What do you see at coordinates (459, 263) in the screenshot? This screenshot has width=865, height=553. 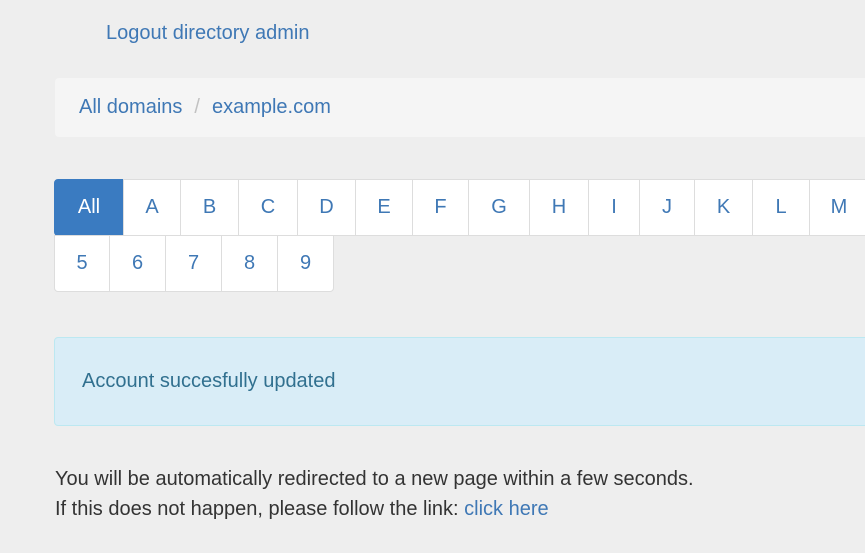 I see `pager-row-digits: 5 6 7 8 9` at bounding box center [459, 263].